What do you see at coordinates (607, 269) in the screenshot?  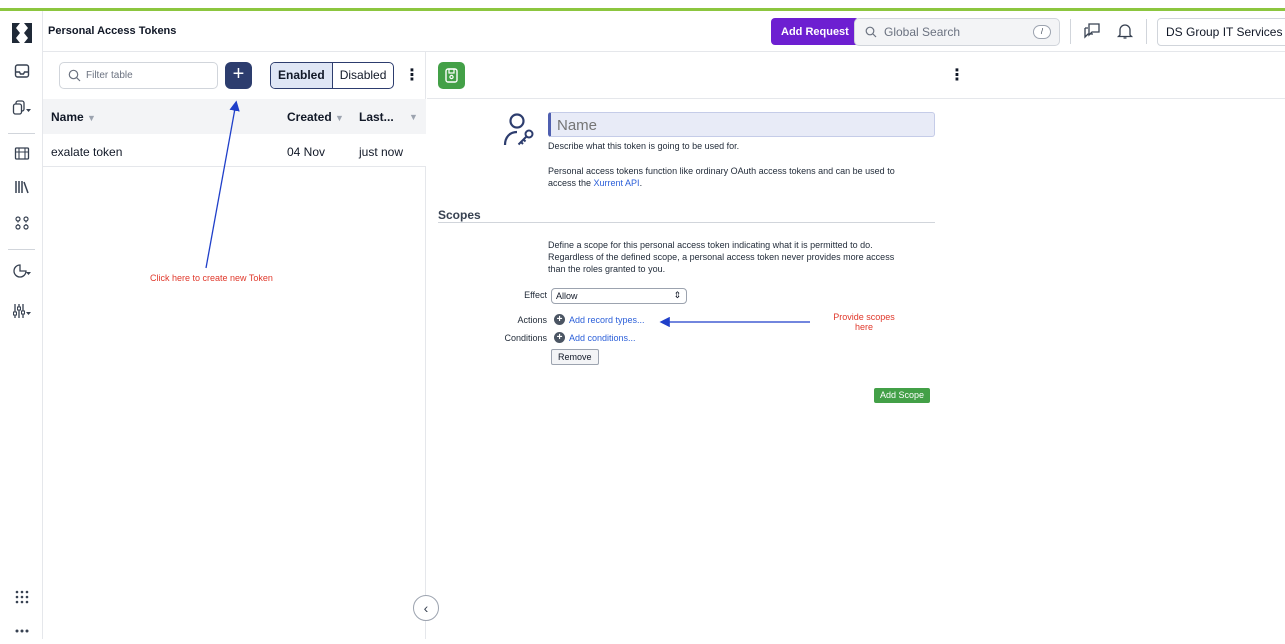 I see `scope-help-line-3: than the roles granted to you.` at bounding box center [607, 269].